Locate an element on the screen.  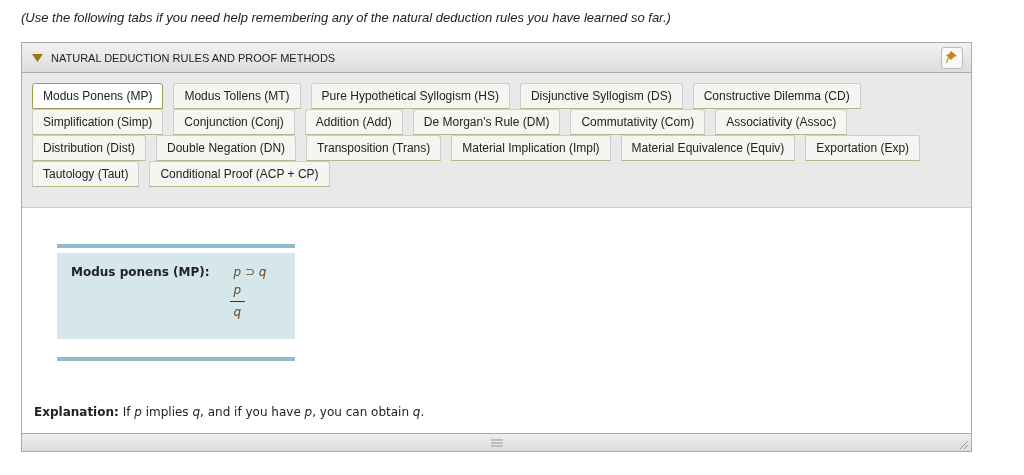
rule-tab: Exportation (Exp) is located at coordinates (863, 148).